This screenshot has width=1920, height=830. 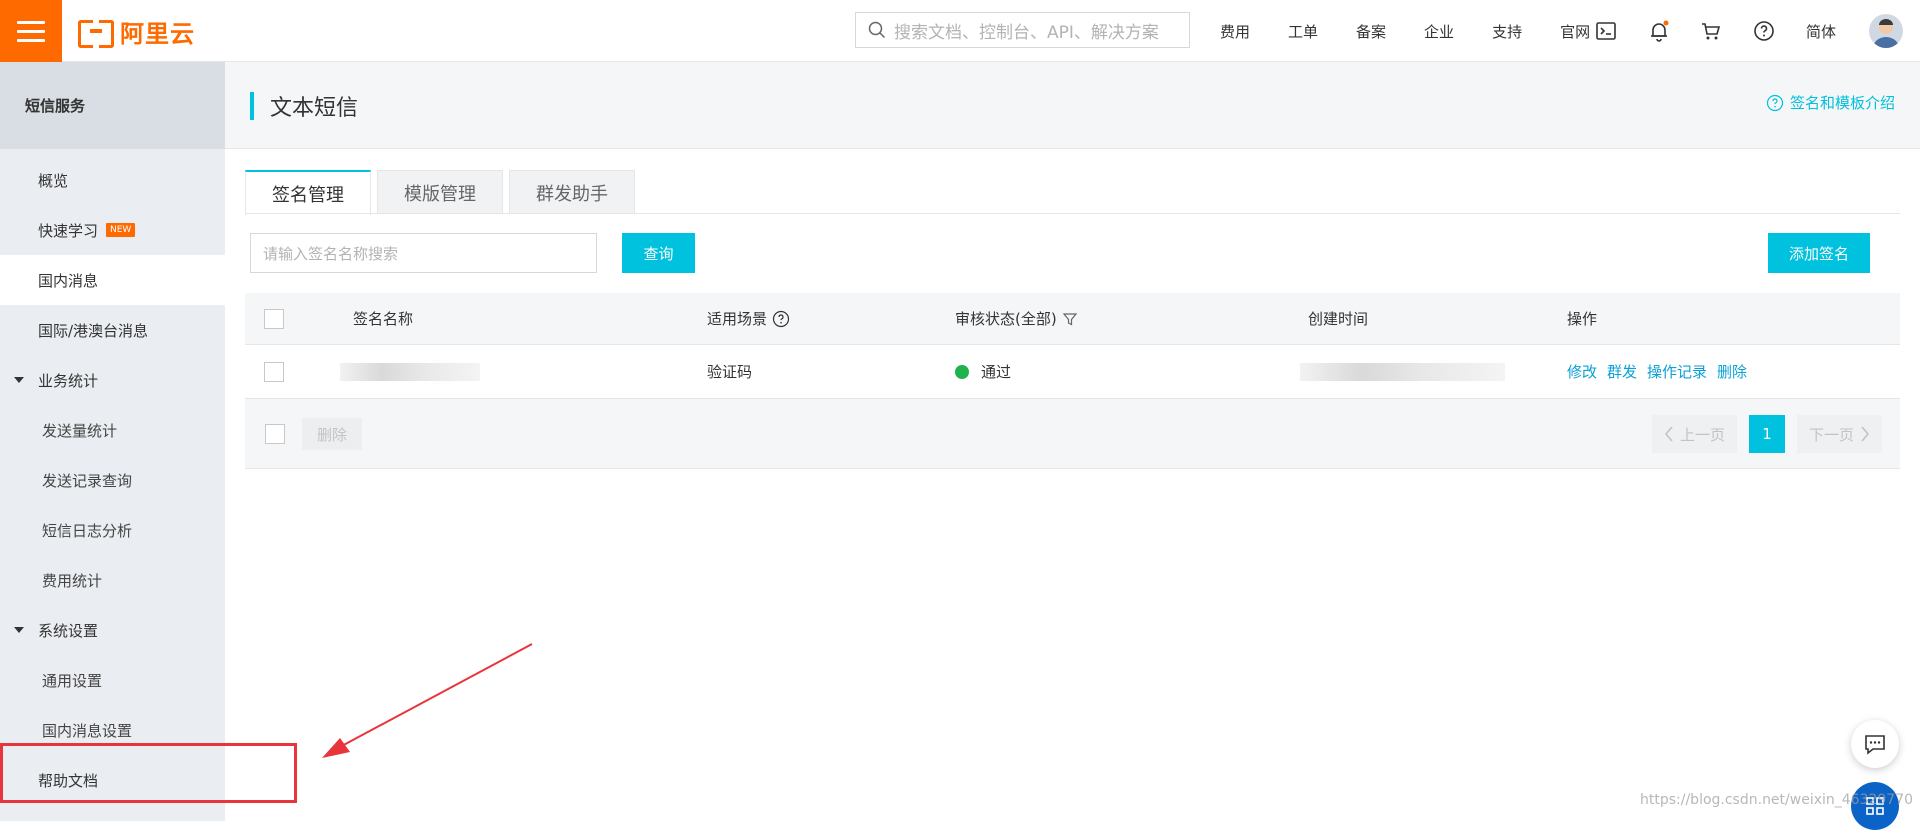 I want to click on sidebar-item-label: 费用统计, so click(x=72, y=580).